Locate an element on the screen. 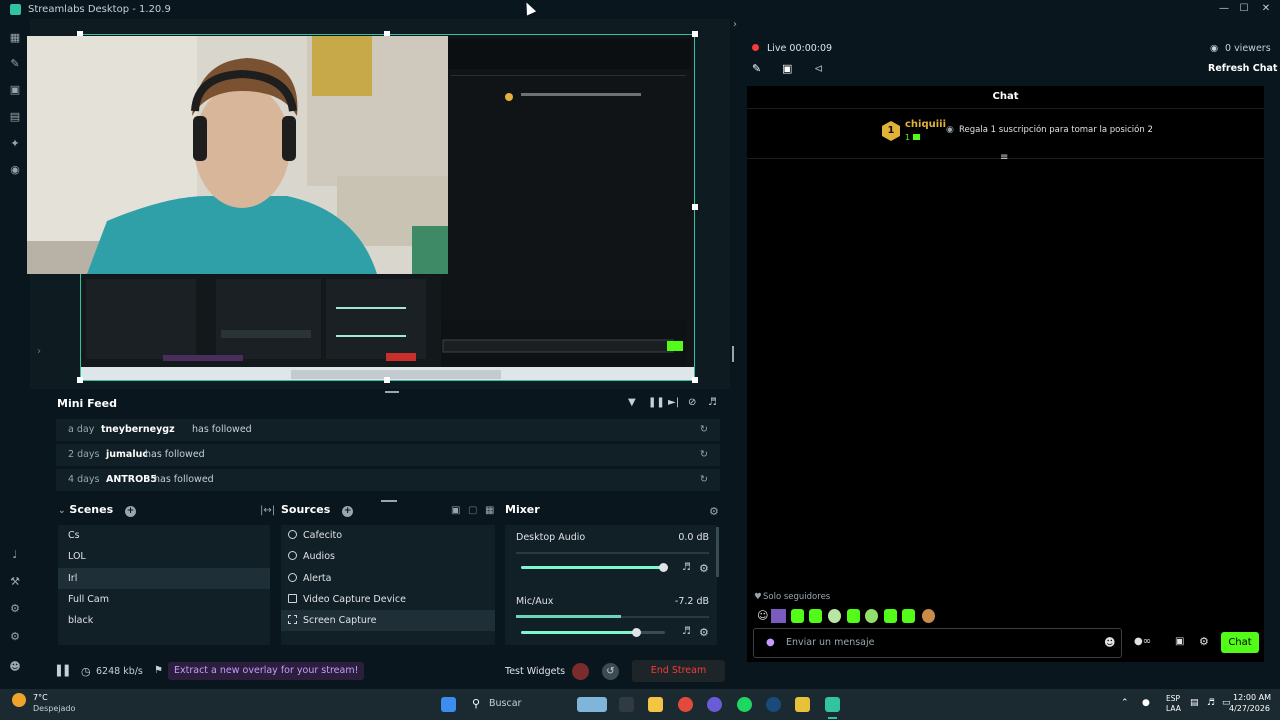 The width and height of the screenshot is (1280, 720). replay-buffer-button: ↺ is located at coordinates (610, 671).